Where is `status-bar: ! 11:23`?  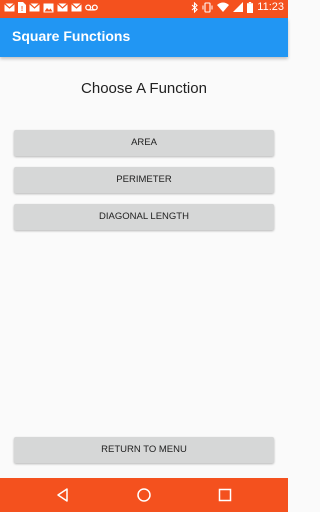
status-bar: ! 11:23 is located at coordinates (144, 9).